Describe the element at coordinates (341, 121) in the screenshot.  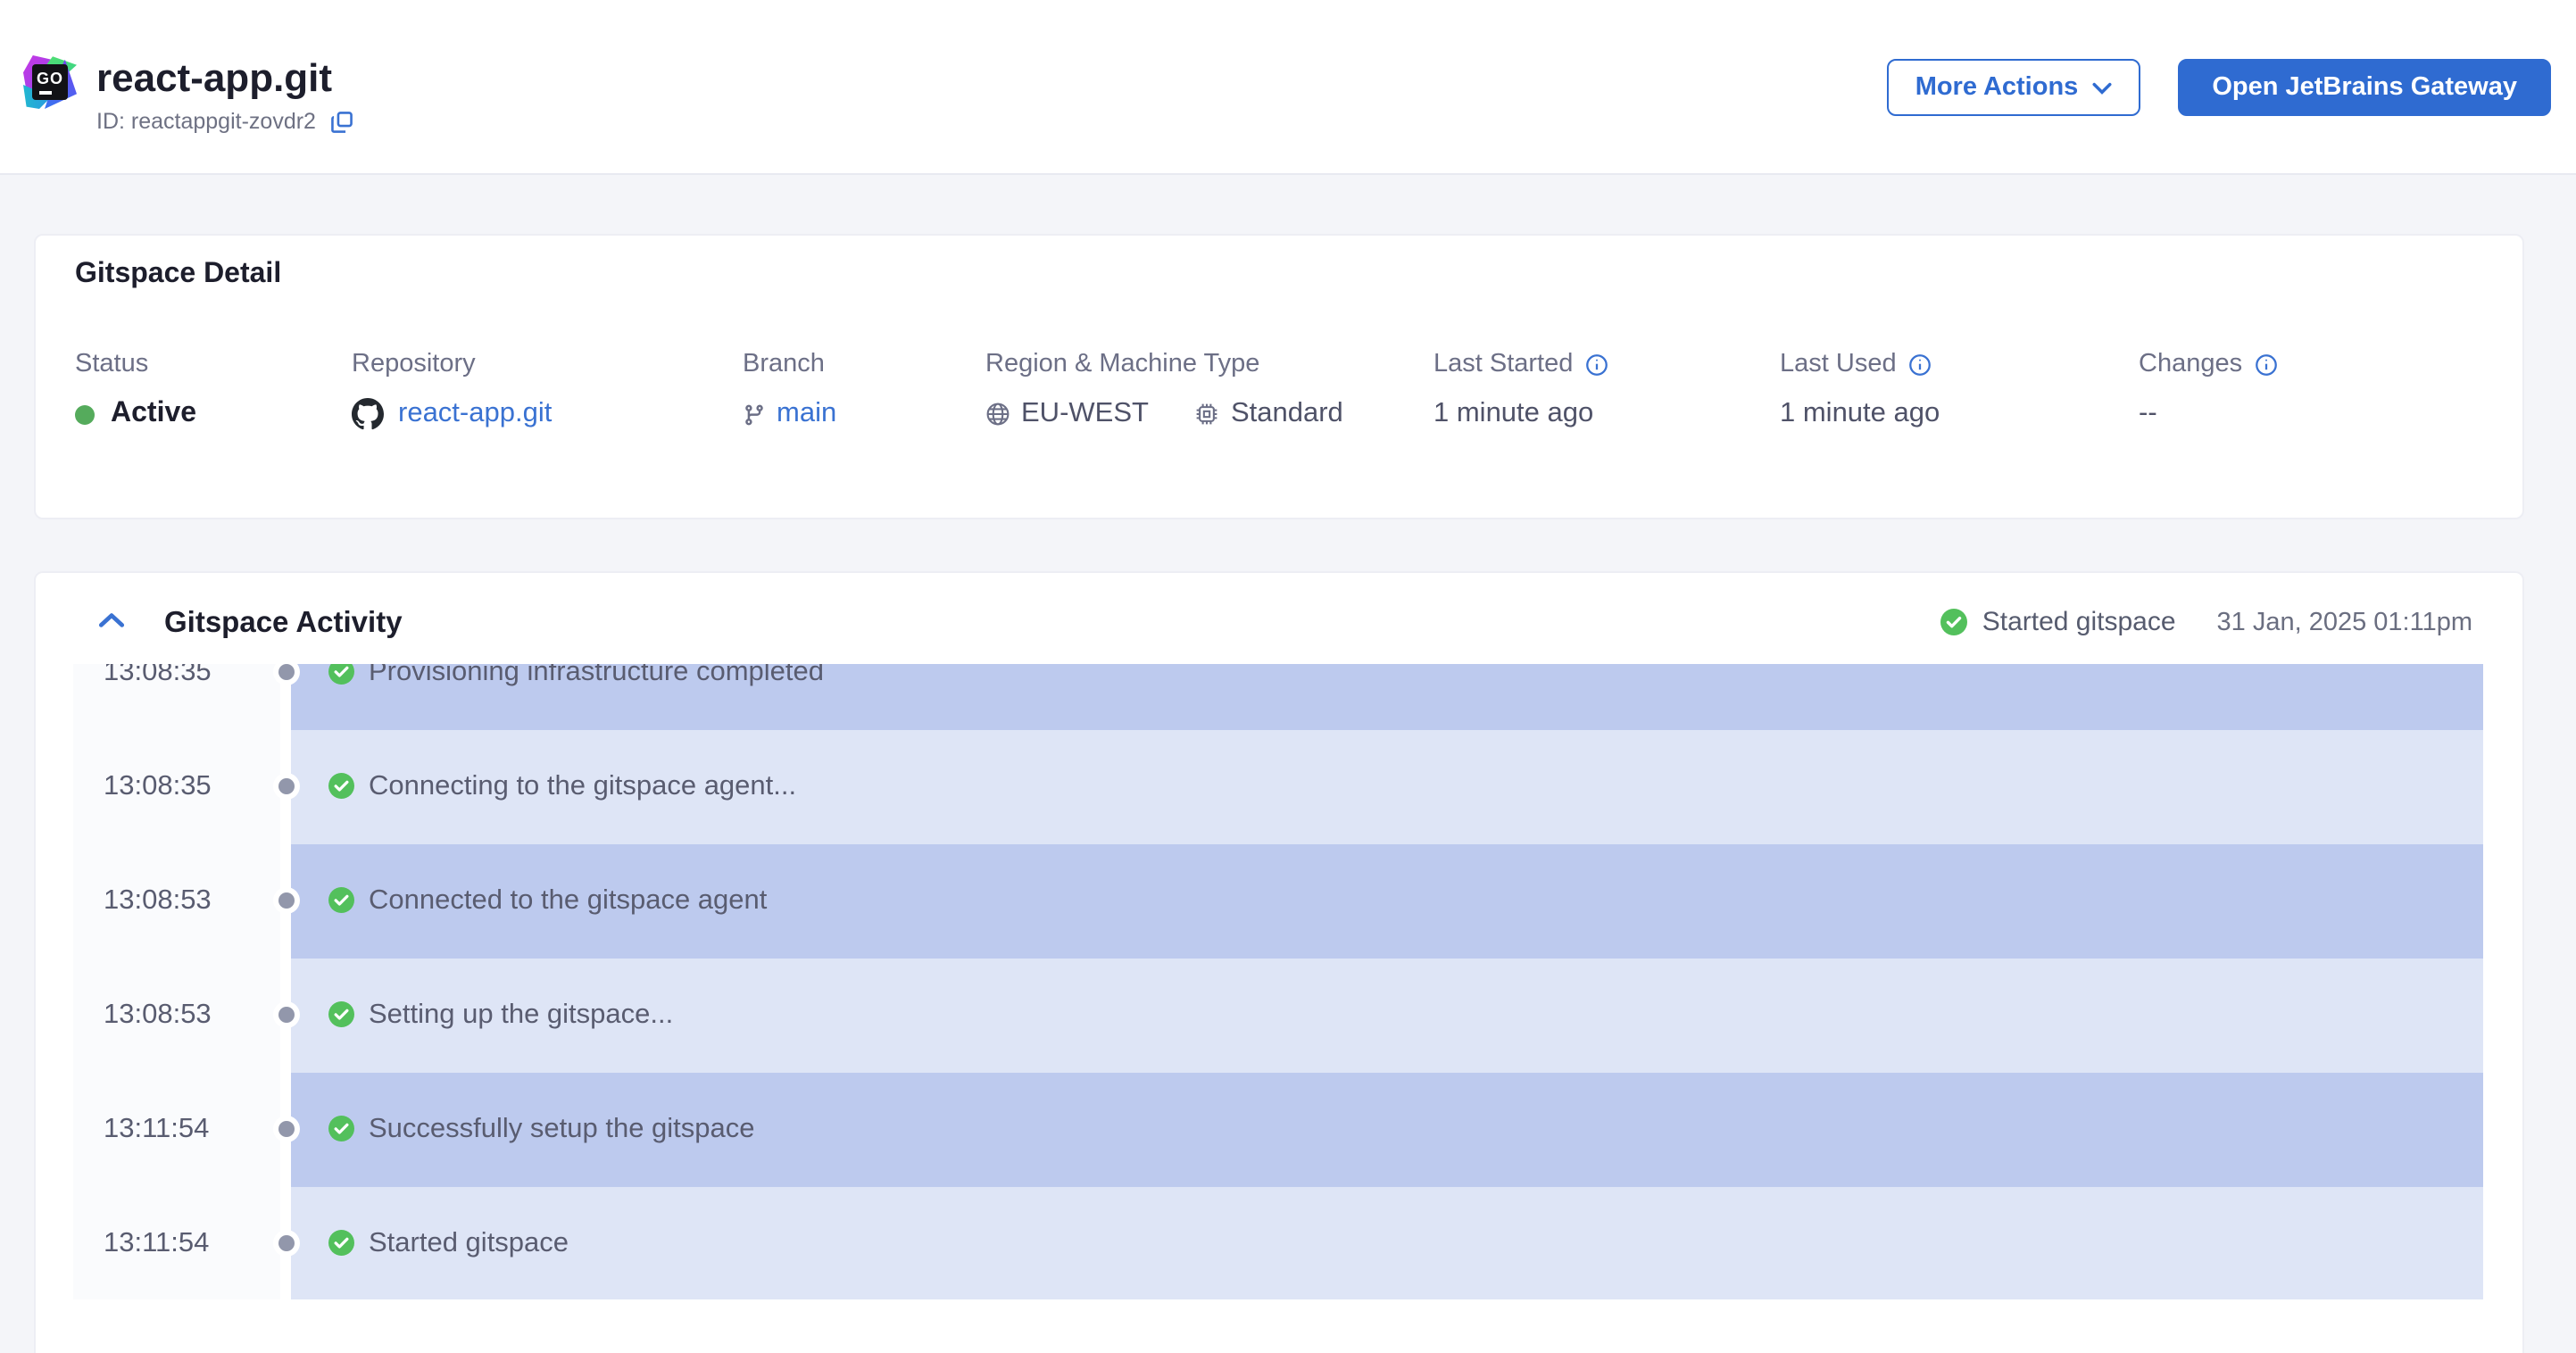
I see `copy-icon` at that location.